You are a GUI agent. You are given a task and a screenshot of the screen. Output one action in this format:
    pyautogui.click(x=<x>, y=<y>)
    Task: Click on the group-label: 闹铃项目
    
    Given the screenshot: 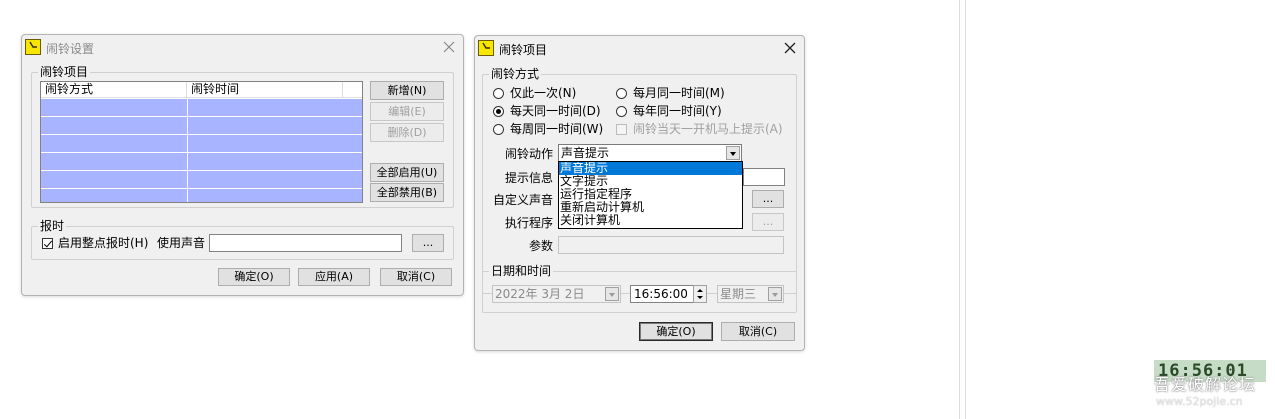 What is the action you would take?
    pyautogui.click(x=64, y=72)
    